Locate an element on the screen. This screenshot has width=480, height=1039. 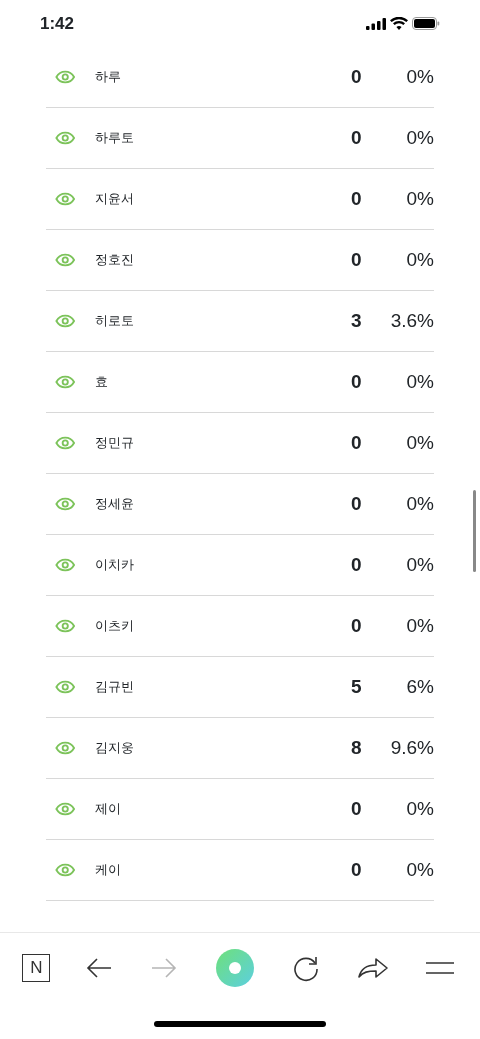
vote-count: 5 is located at coordinates (355, 686).